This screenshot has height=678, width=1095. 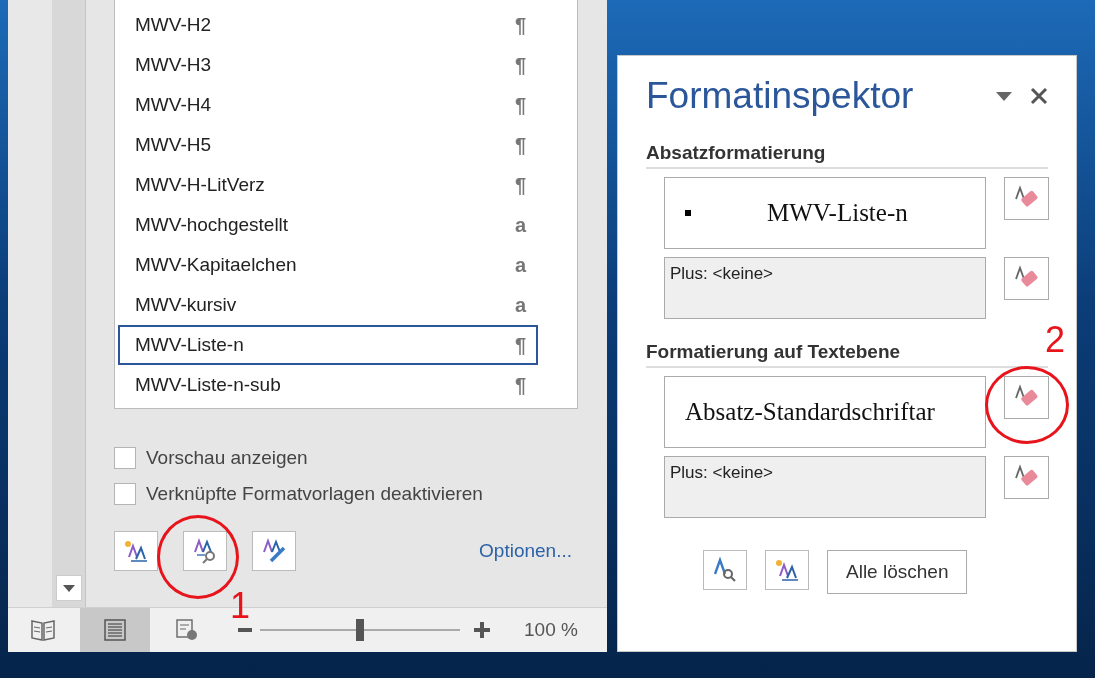 What do you see at coordinates (825, 412) in the screenshot?
I see `style-field: Absatz-Standardschriftar` at bounding box center [825, 412].